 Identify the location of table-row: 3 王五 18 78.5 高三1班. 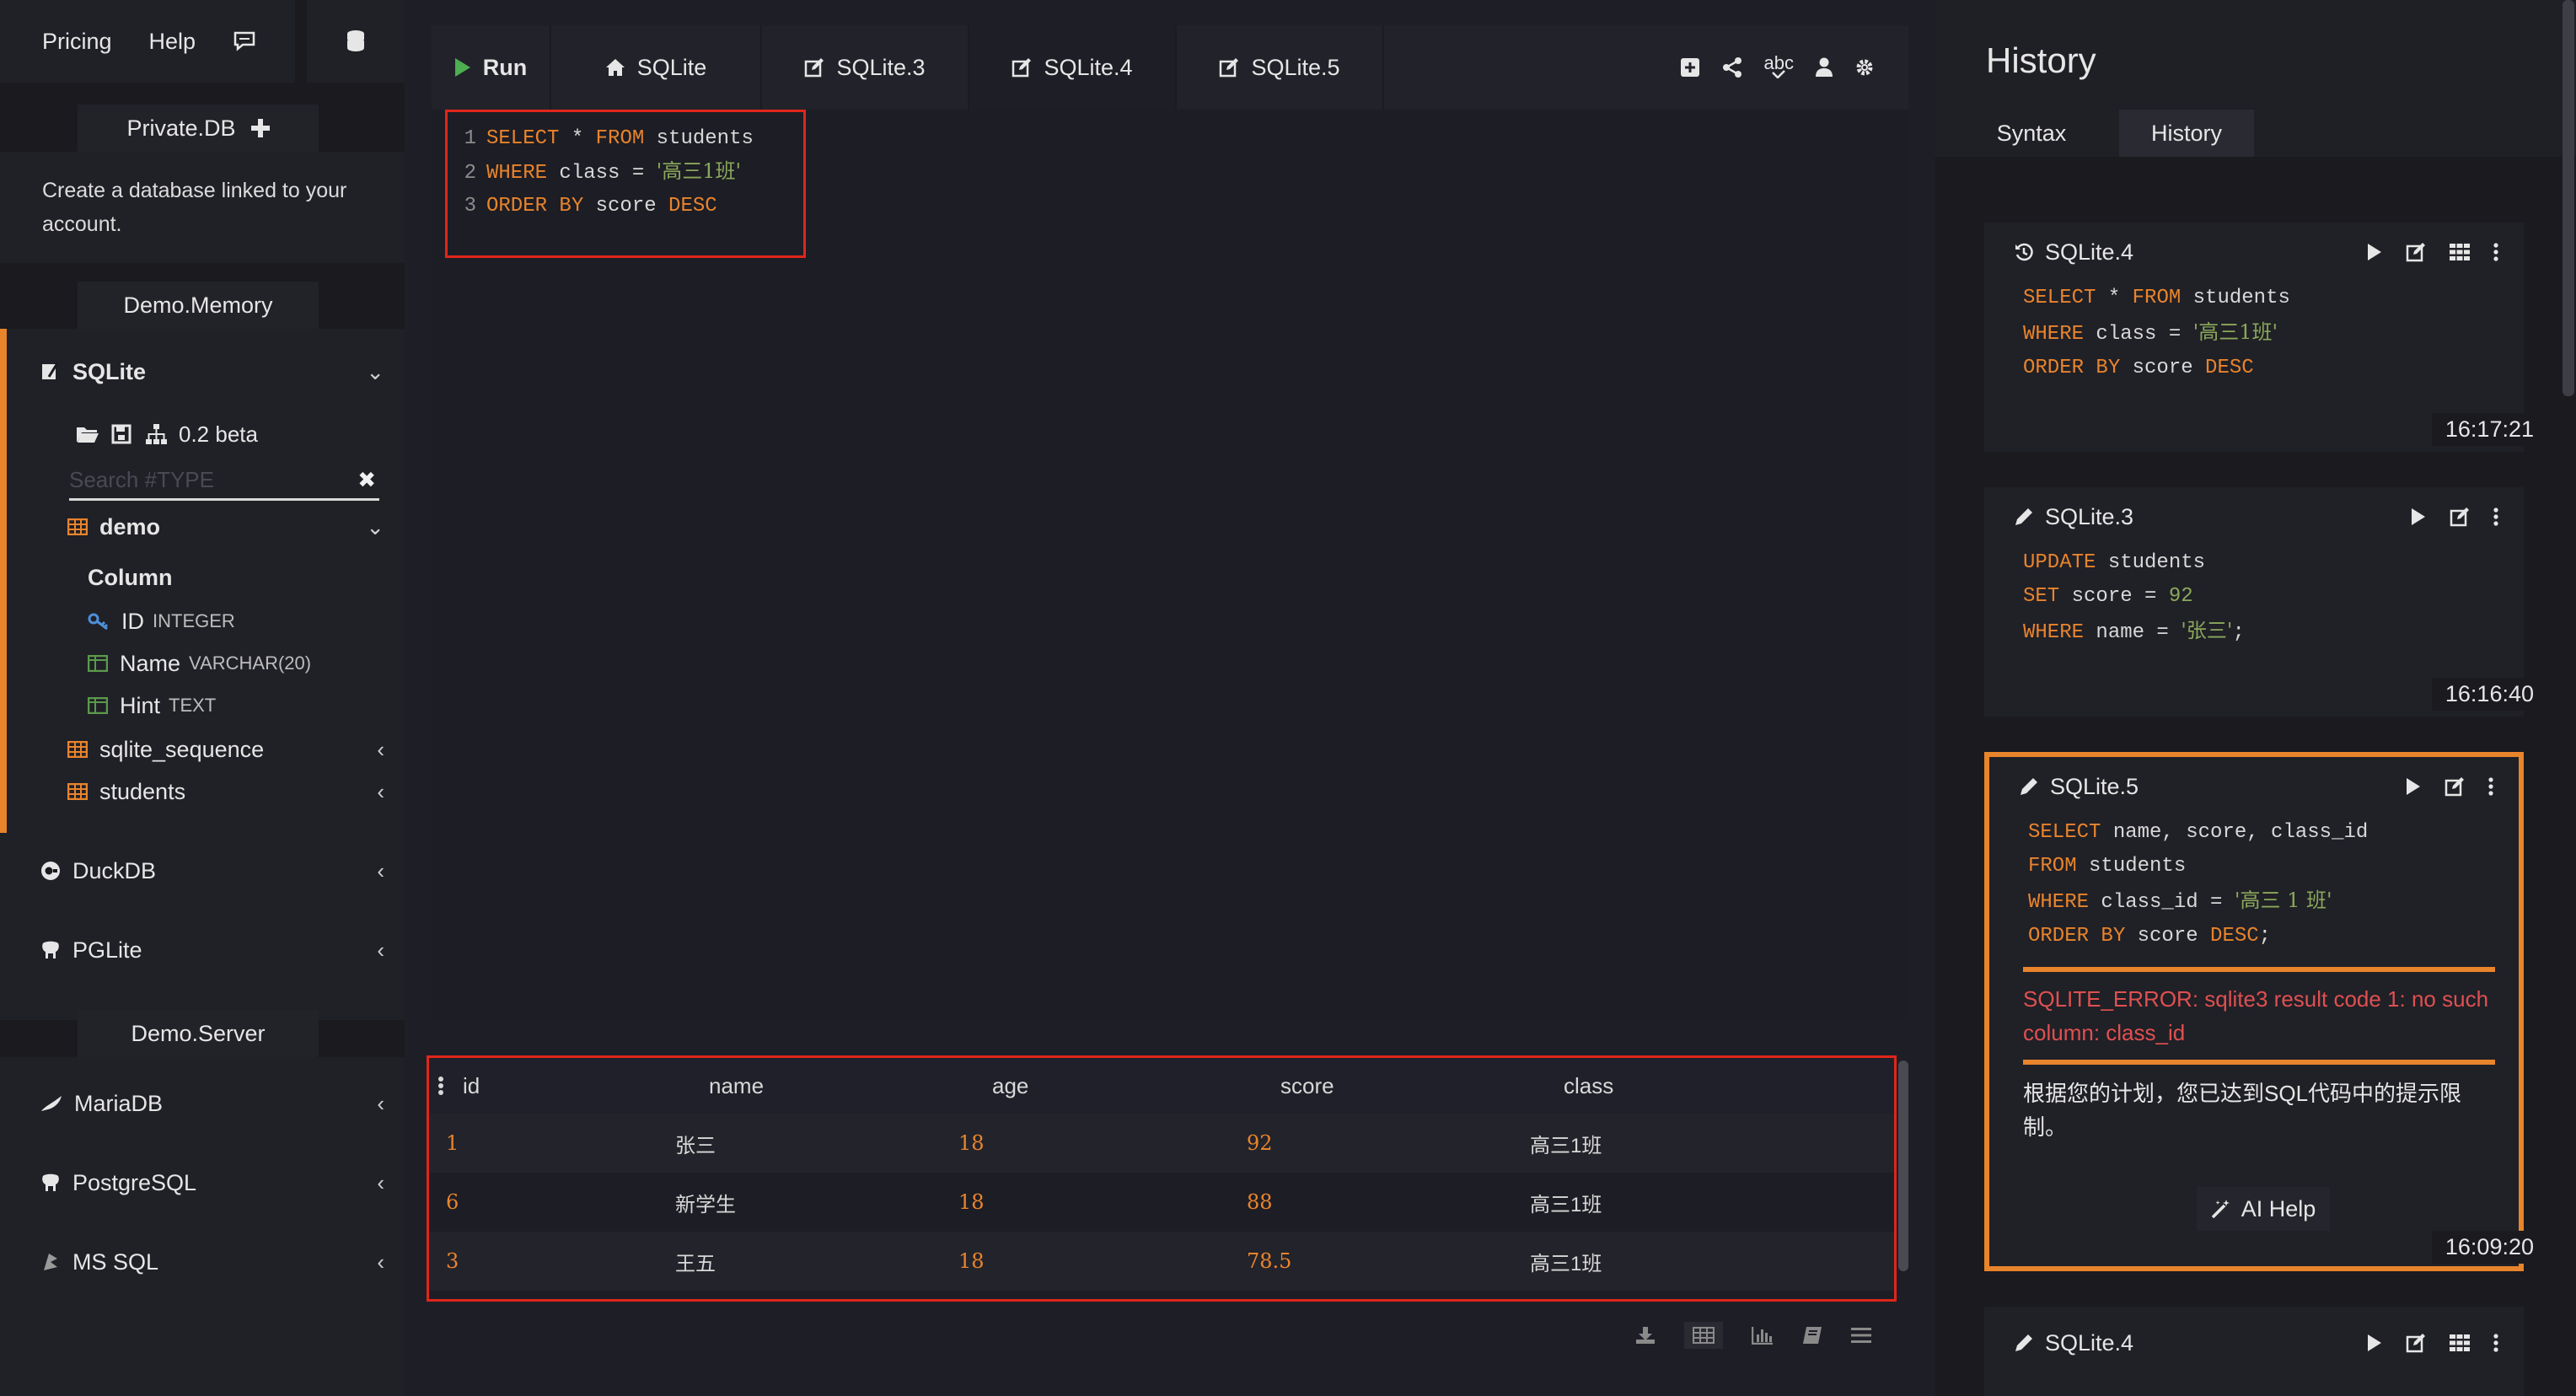
(1161, 1261).